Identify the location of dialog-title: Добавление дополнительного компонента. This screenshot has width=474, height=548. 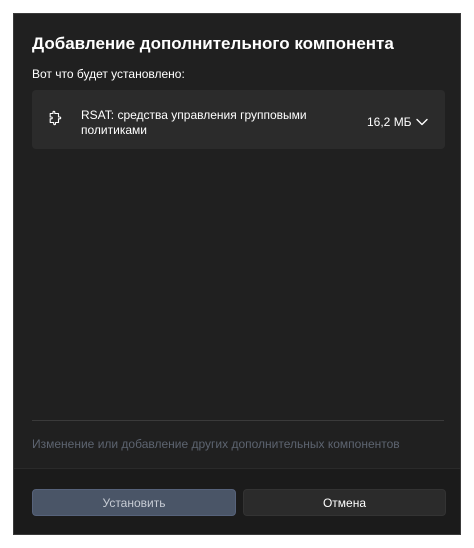
(213, 43).